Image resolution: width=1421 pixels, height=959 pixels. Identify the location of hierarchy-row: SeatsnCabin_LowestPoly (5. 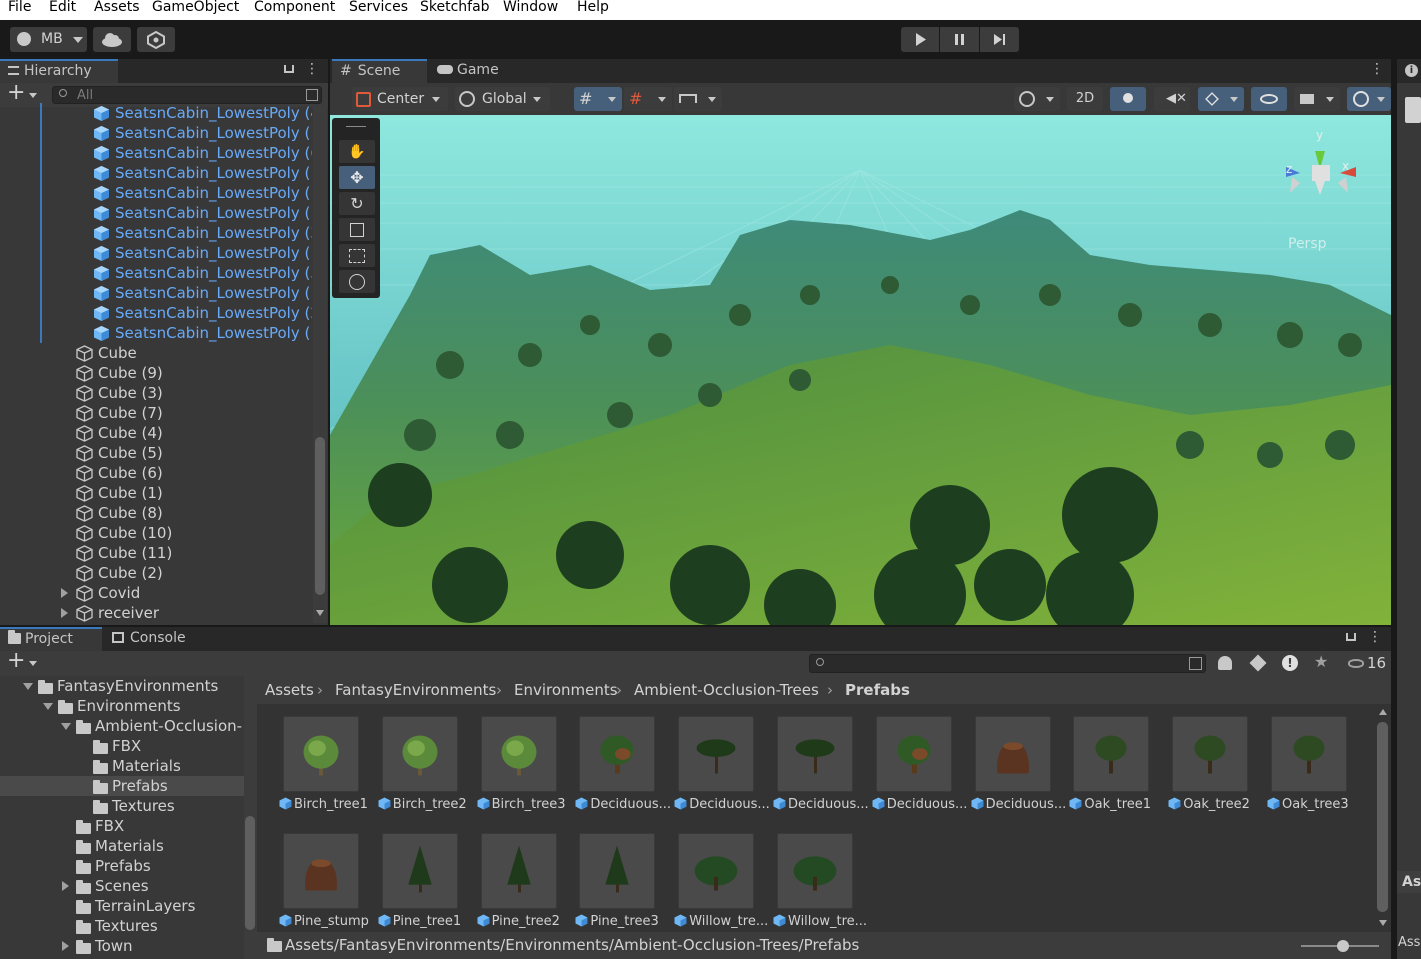
(156, 273).